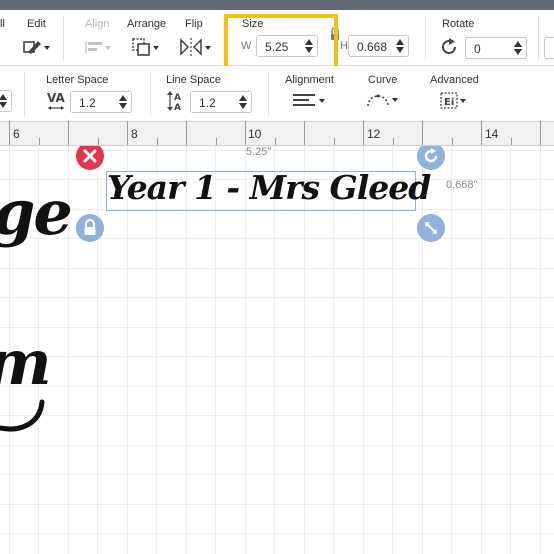 The image size is (554, 554). Describe the element at coordinates (400, 46) in the screenshot. I see `height-stepper` at that location.